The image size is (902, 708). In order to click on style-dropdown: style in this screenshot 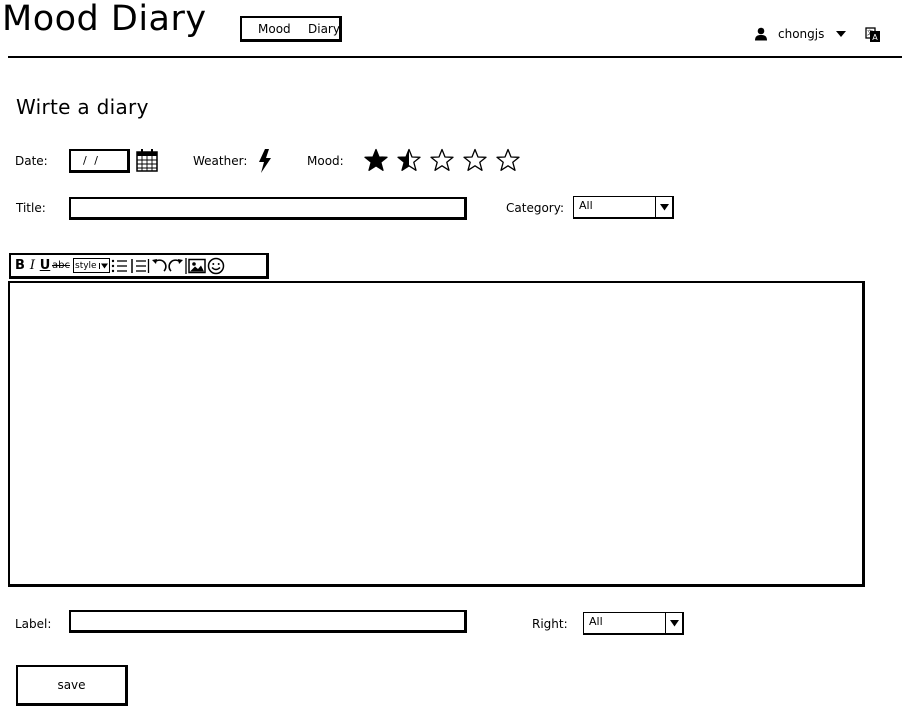, I will do `click(91, 265)`.